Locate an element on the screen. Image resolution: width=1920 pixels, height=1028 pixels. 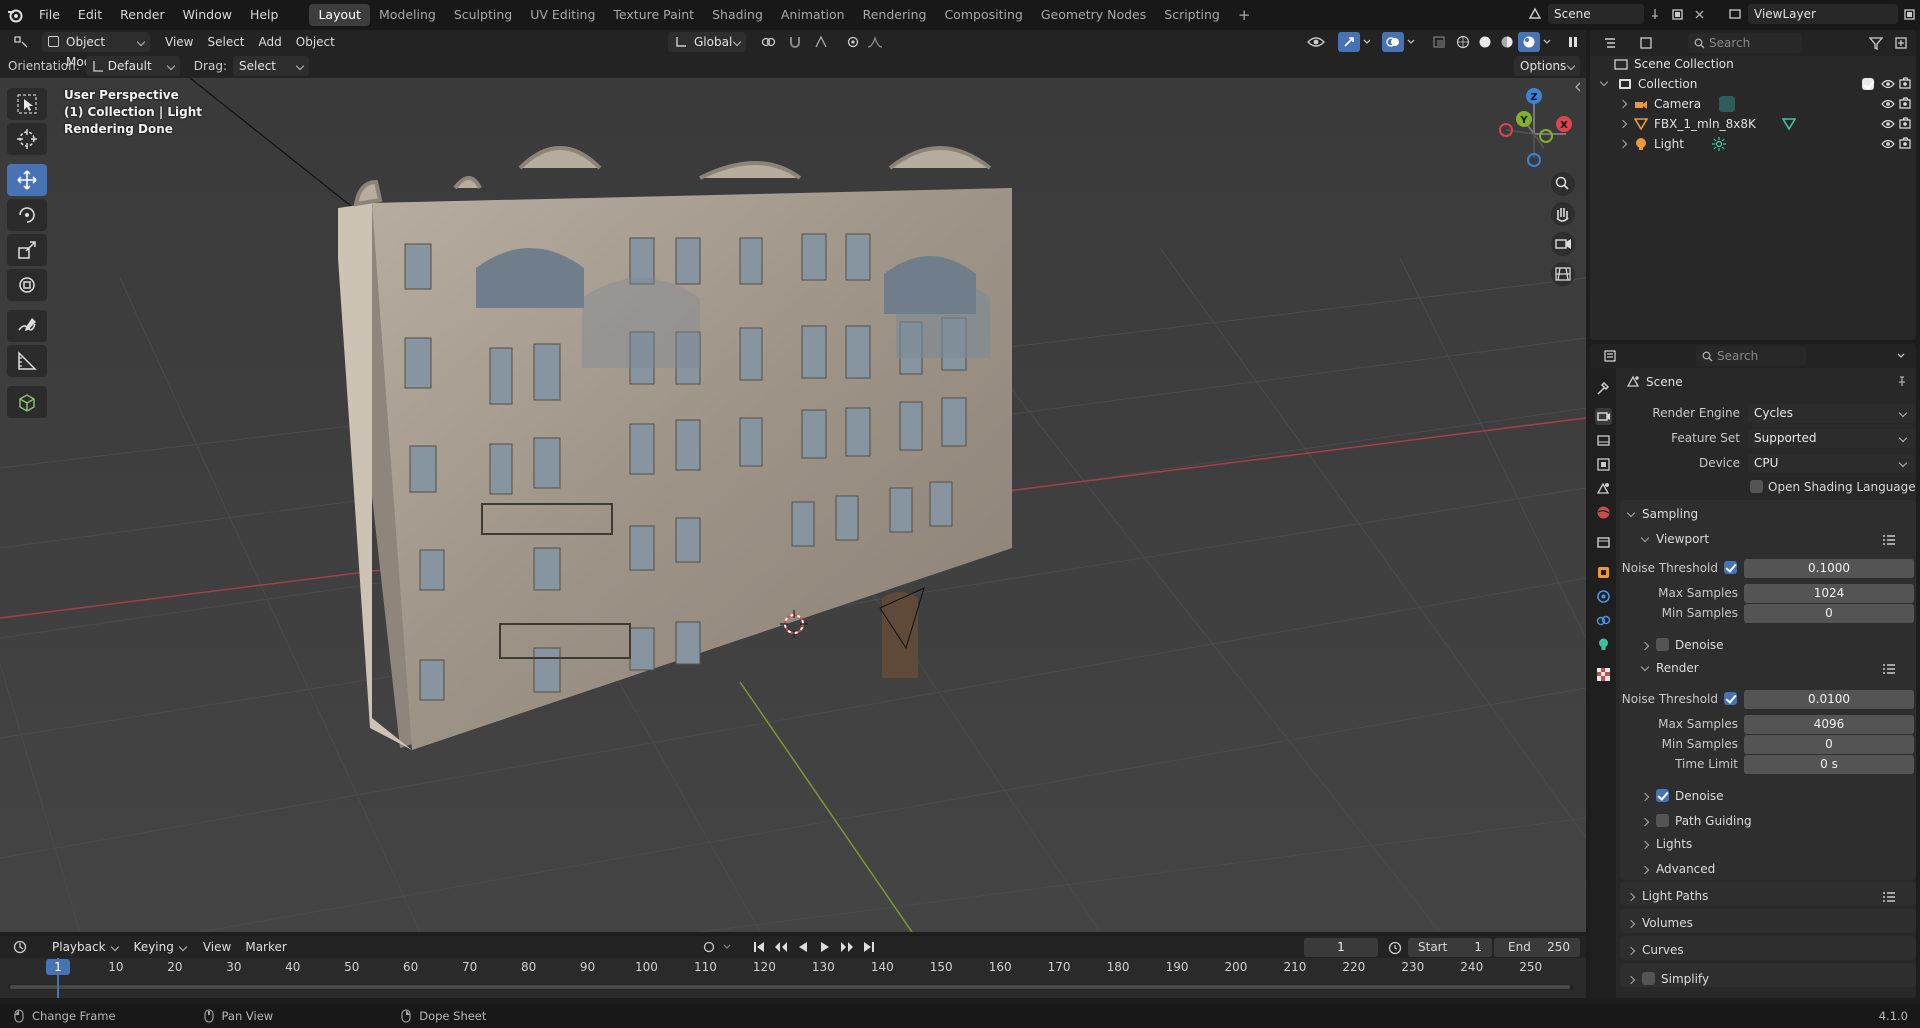
output-tab-icon is located at coordinates (1603, 440).